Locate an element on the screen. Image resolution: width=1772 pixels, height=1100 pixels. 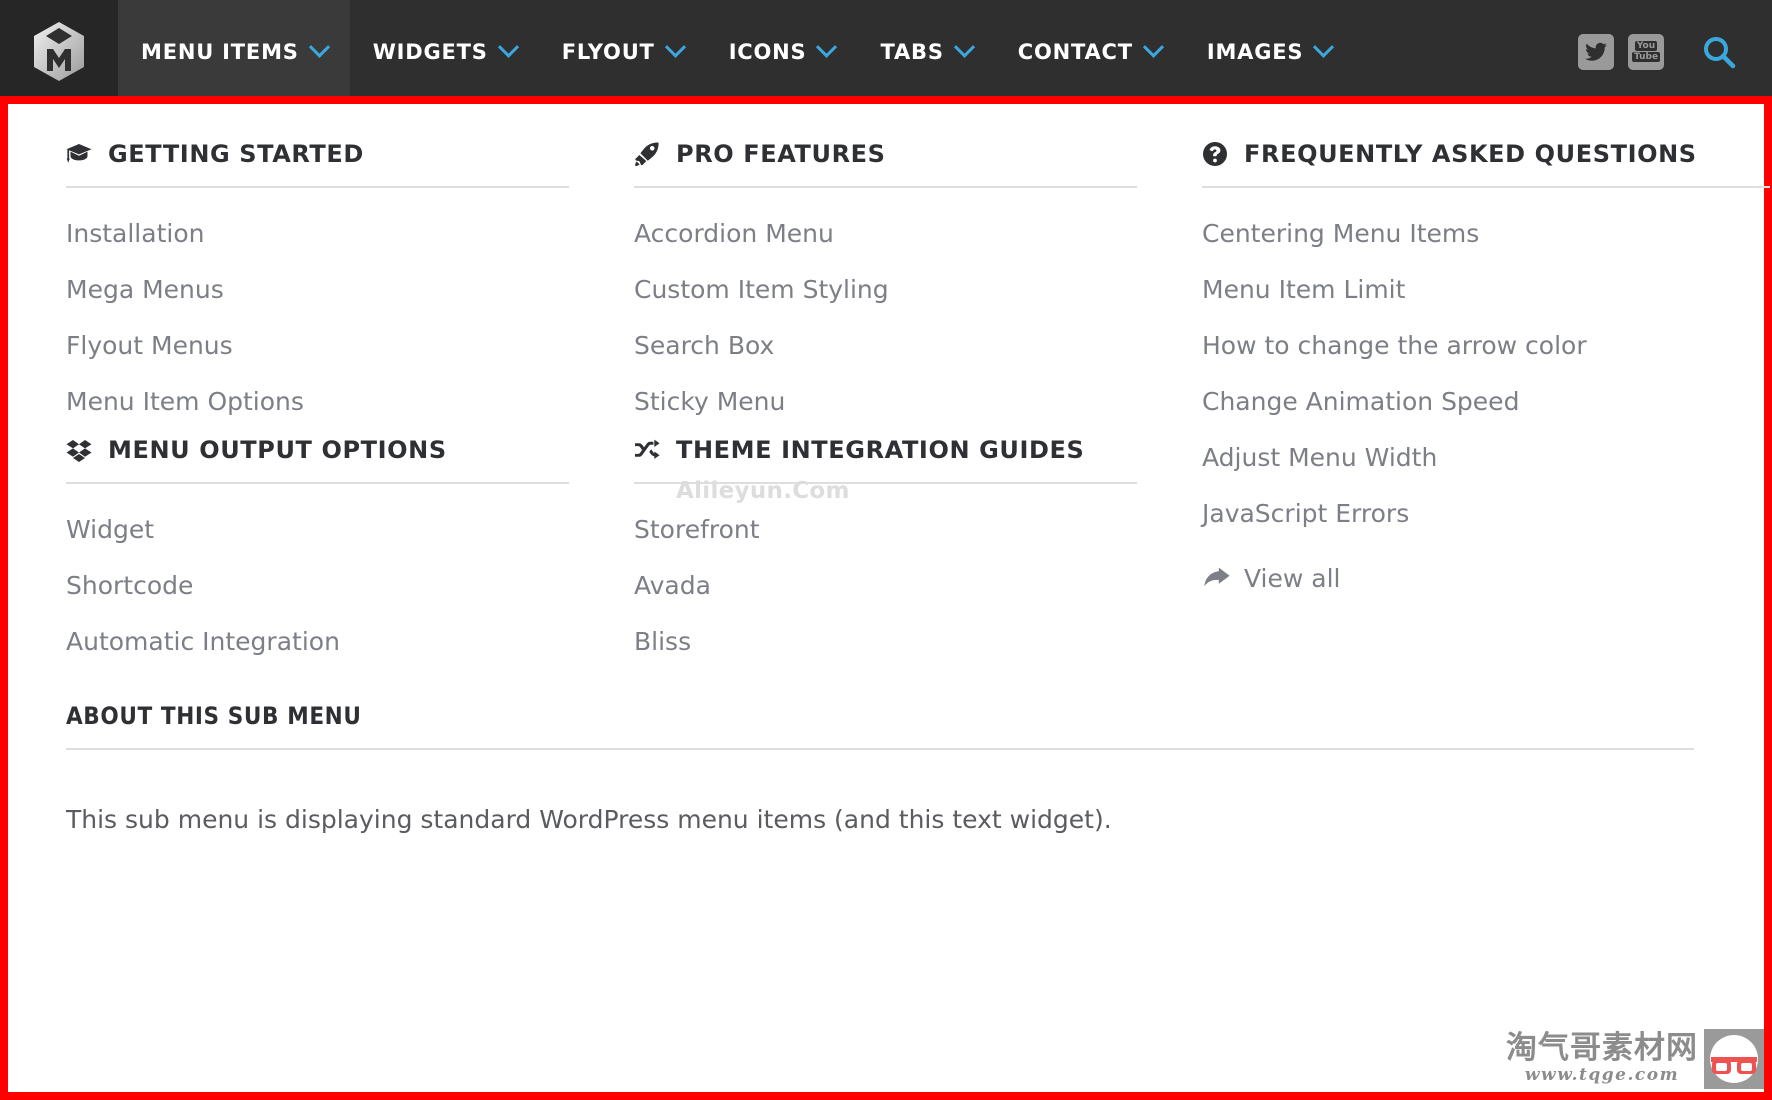
list-item: Mega Menus is located at coordinates (317, 290).